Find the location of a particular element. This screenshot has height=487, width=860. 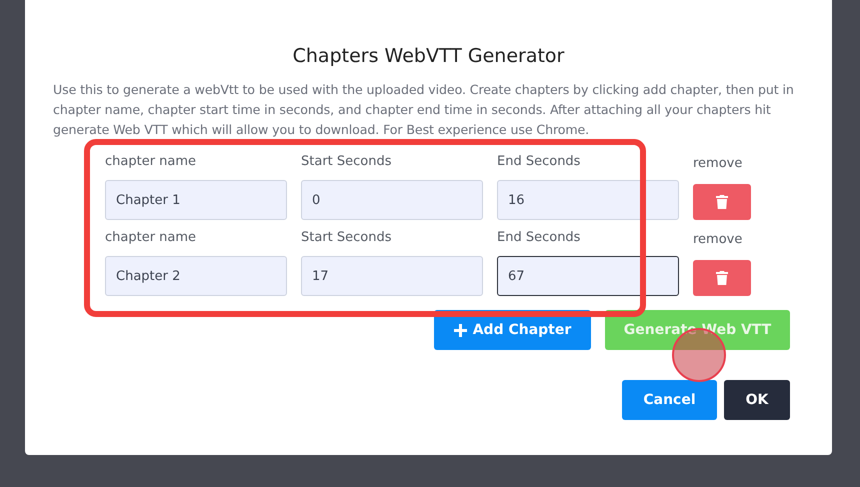

cancel-button: Cancel is located at coordinates (669, 400).